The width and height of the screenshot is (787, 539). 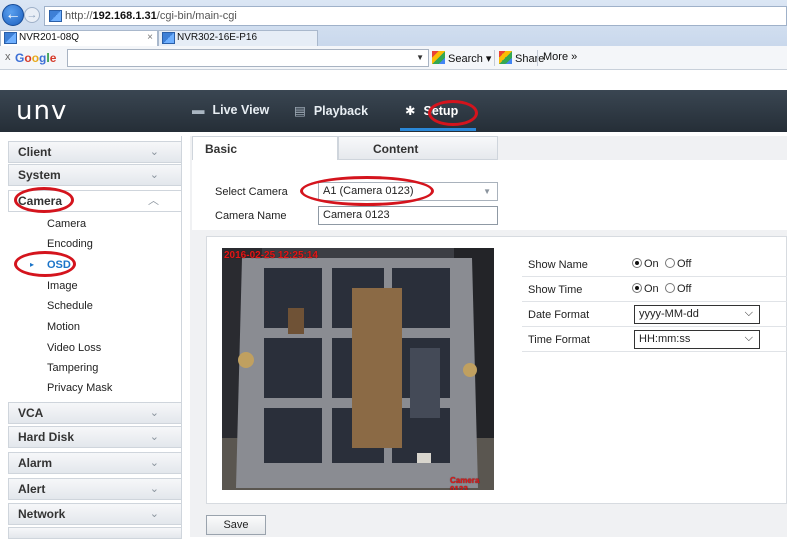 I want to click on dropdown-caret-icon: ▼, so click(x=420, y=57).